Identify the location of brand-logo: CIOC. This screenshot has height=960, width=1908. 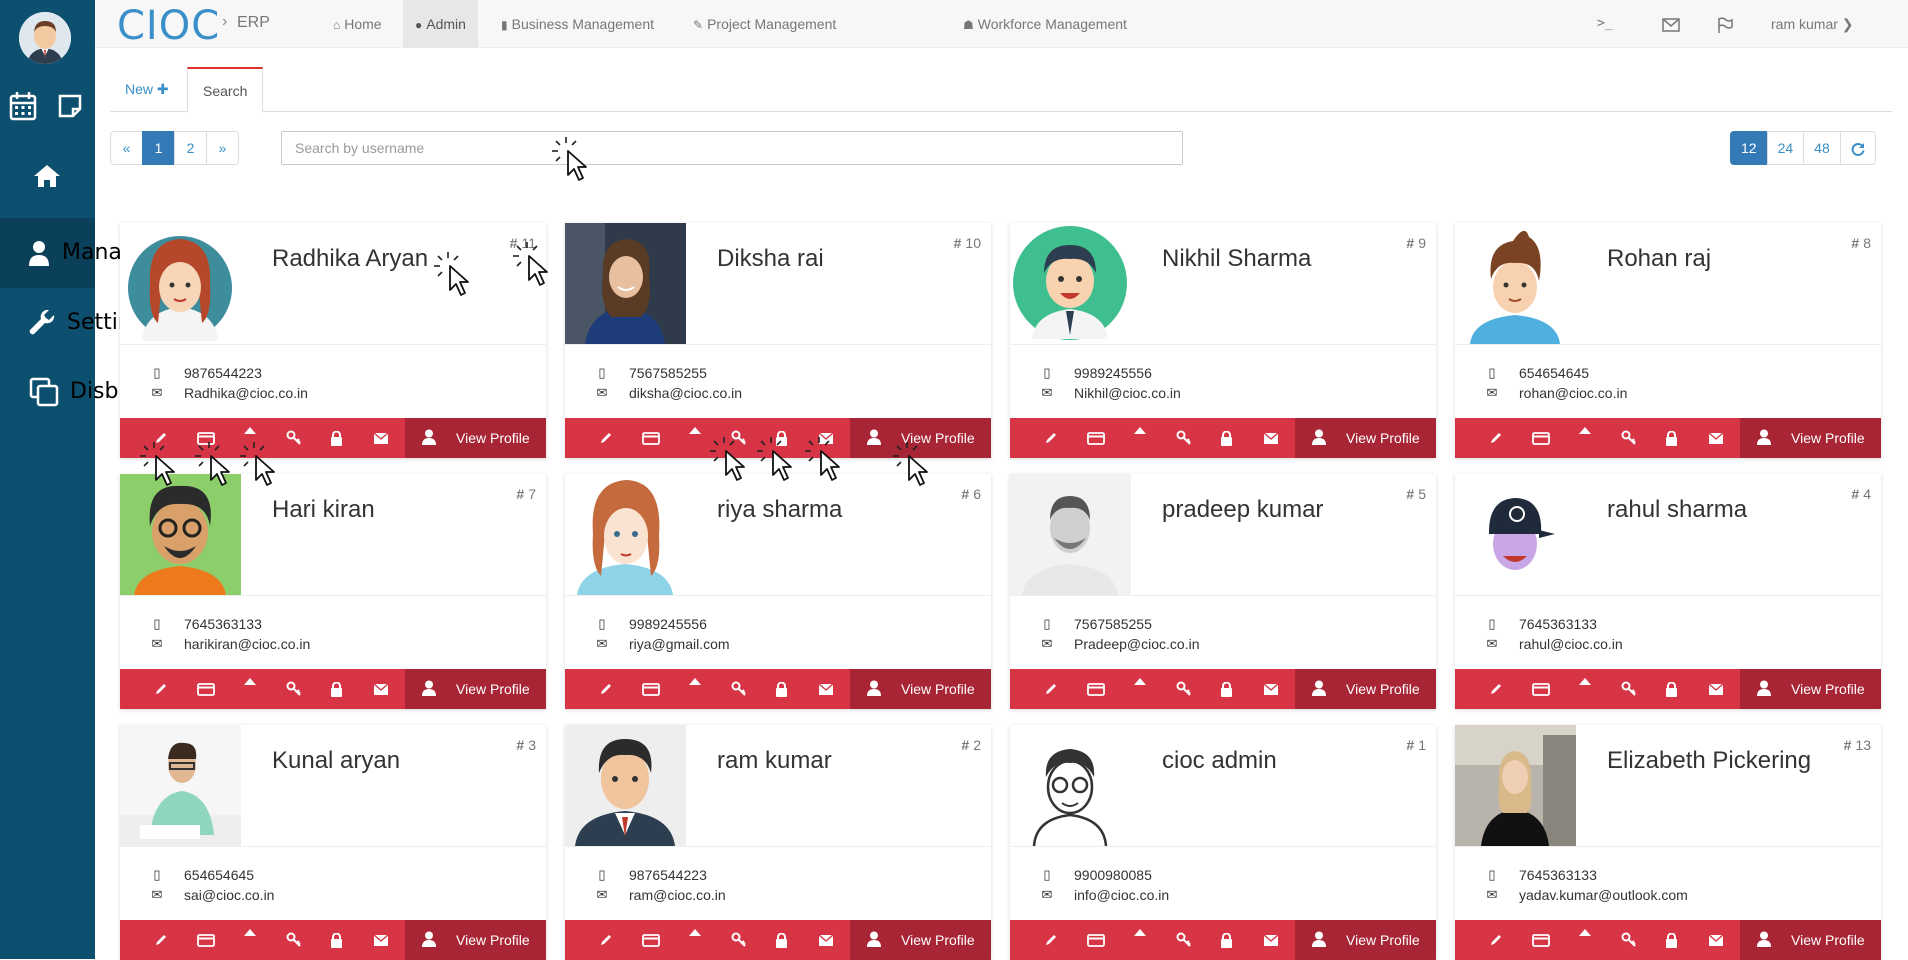
(168, 26).